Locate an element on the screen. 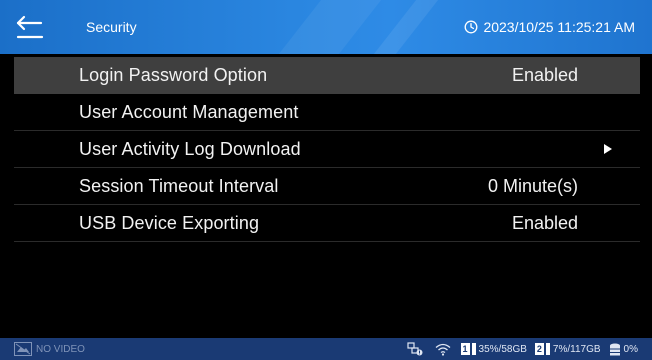 The image size is (652, 360). menu-item-login-password-option: Login Password Option Enabled is located at coordinates (327, 75).